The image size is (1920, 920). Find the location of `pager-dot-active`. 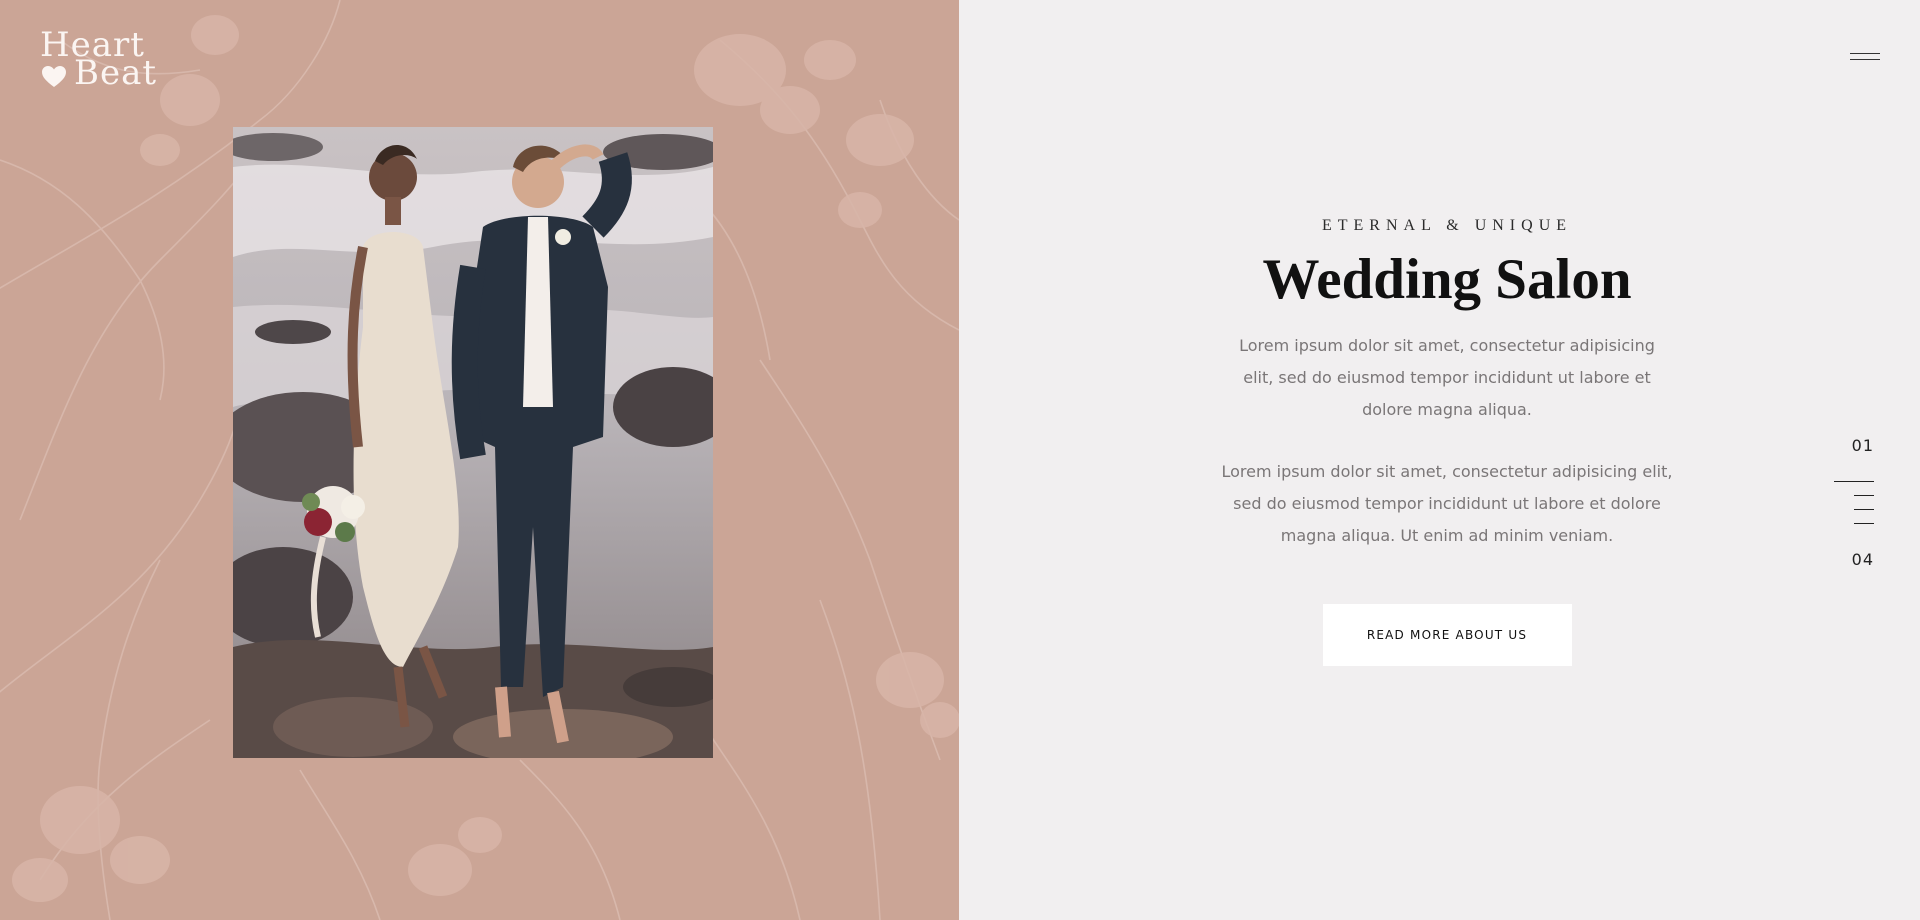

pager-dot-active is located at coordinates (1854, 481).